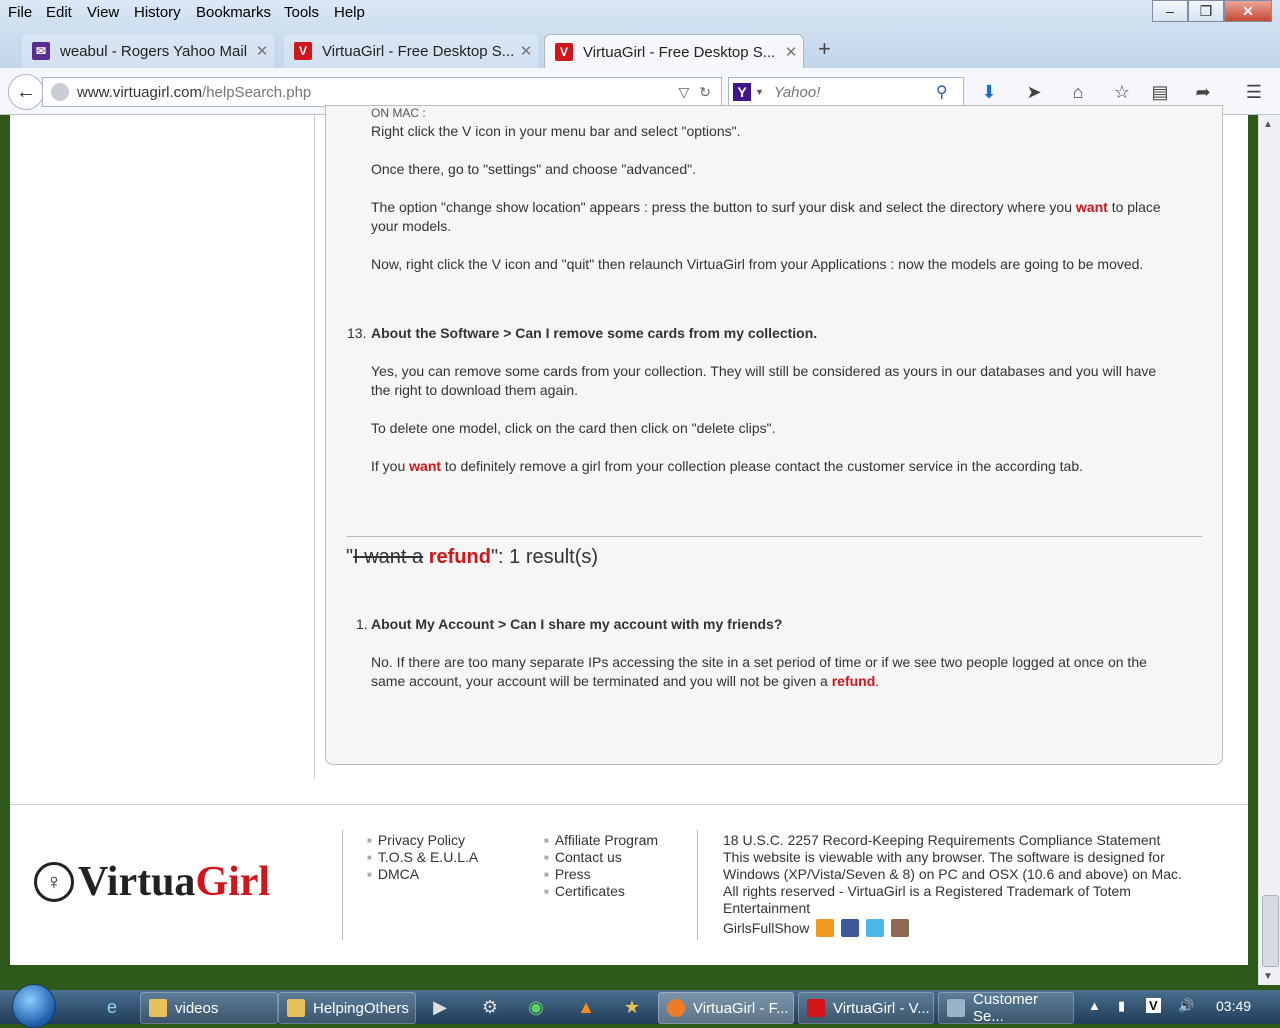 The image size is (1280, 1028). What do you see at coordinates (1248, 11) in the screenshot?
I see `close-button: ✕` at bounding box center [1248, 11].